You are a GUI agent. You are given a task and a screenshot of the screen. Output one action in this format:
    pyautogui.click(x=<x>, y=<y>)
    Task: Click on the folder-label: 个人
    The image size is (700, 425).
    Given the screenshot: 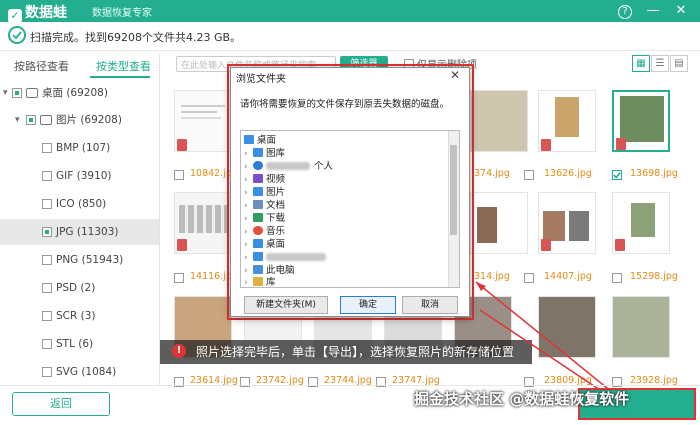 What is the action you would take?
    pyautogui.click(x=324, y=166)
    